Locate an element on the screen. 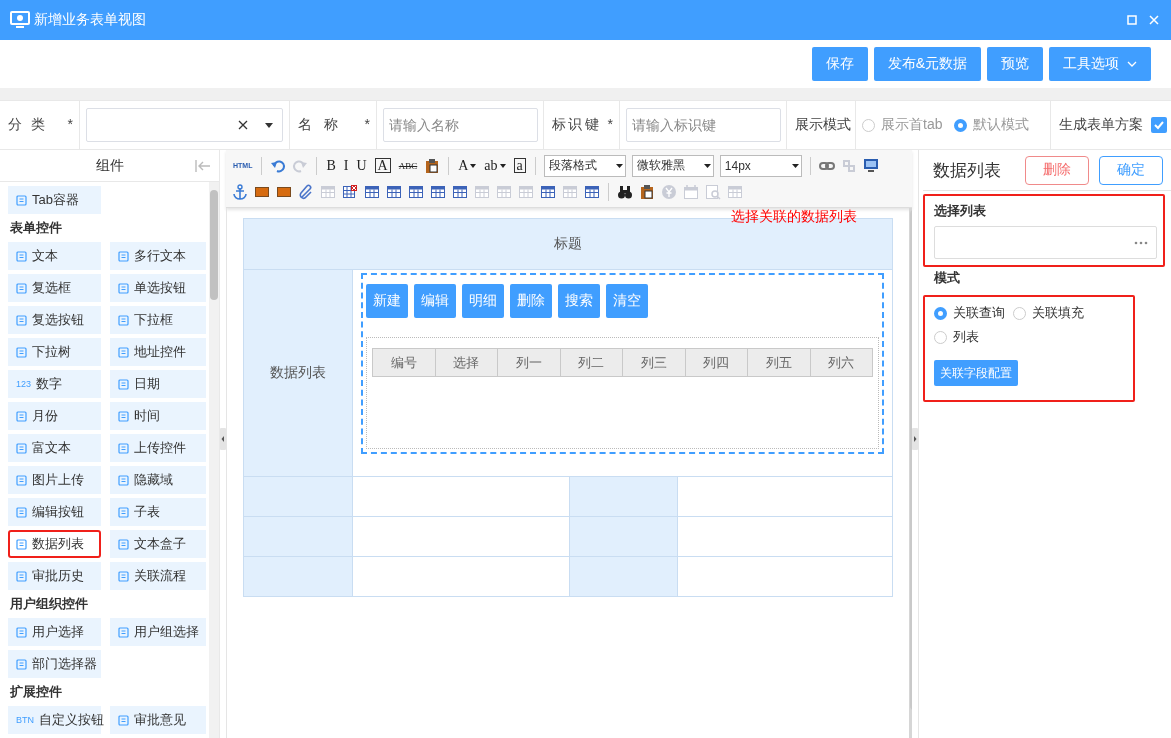 The image size is (1171, 738). toolbar-button: ABC is located at coordinates (408, 165).